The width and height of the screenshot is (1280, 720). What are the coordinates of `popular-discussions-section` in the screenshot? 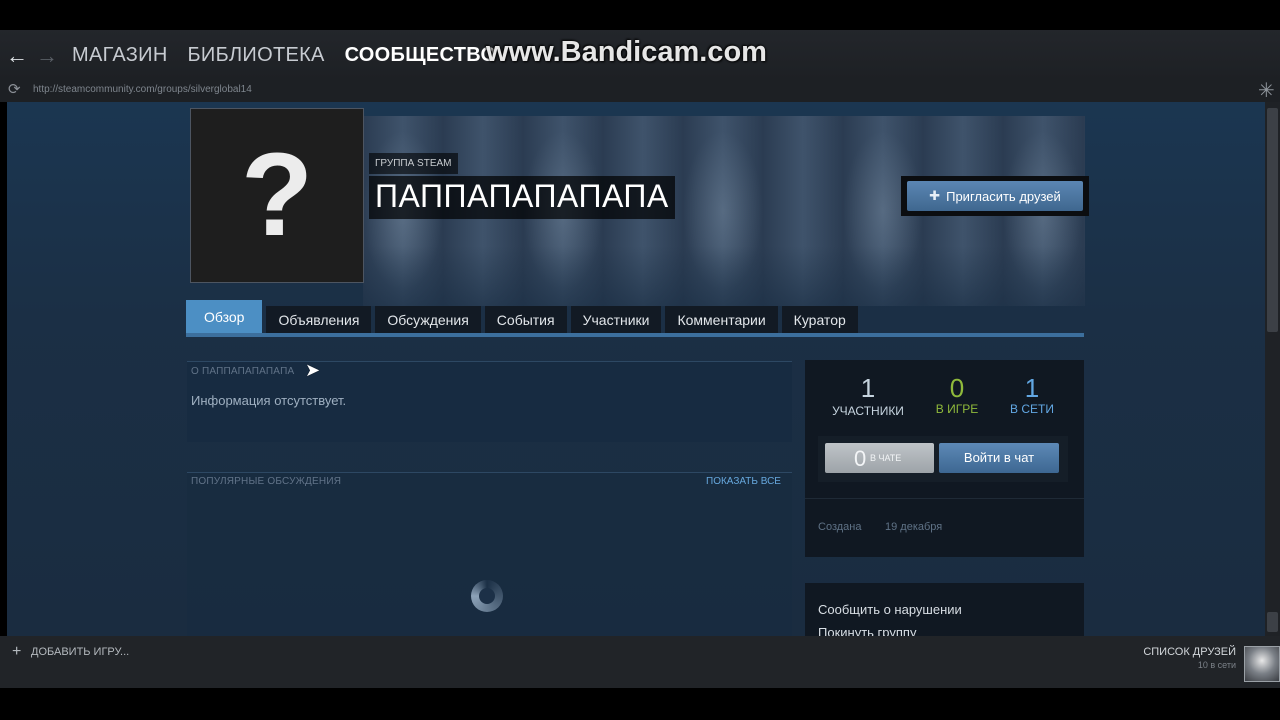 It's located at (489, 554).